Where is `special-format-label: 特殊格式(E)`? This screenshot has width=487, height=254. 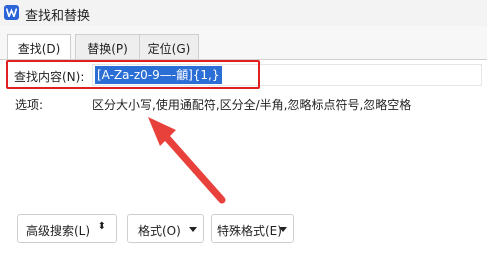
special-format-label: 特殊格式(E) is located at coordinates (249, 231).